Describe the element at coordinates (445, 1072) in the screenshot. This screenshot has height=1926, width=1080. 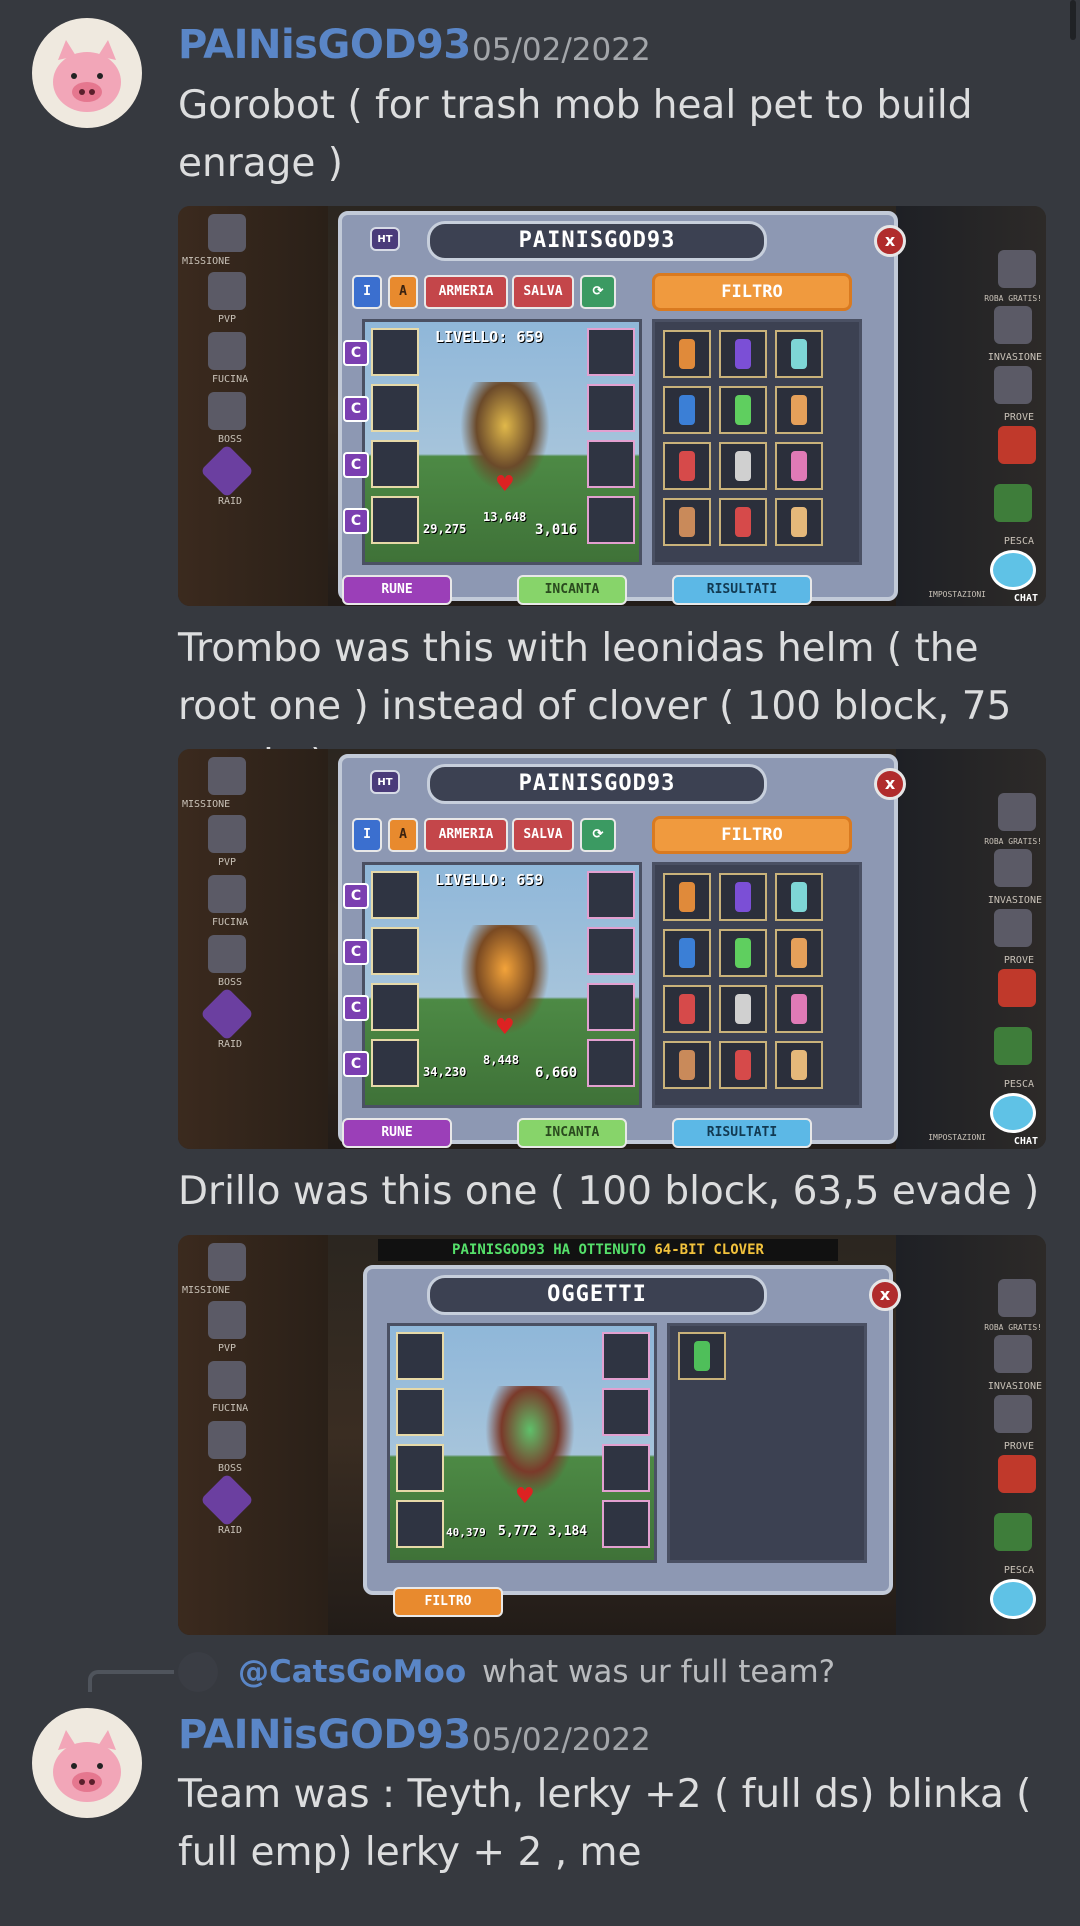
I see `attack-stat: 34,230` at that location.